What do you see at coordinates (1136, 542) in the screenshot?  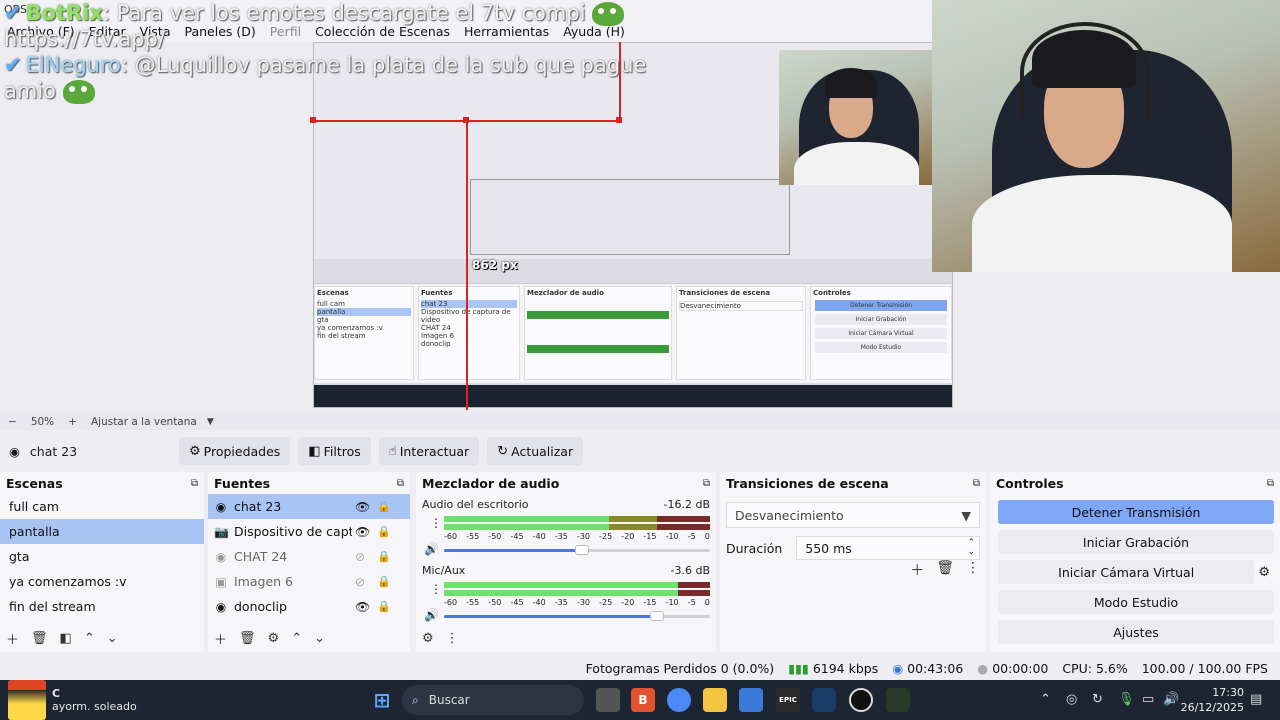 I see `start-recording-button: Iniciar Grabación` at bounding box center [1136, 542].